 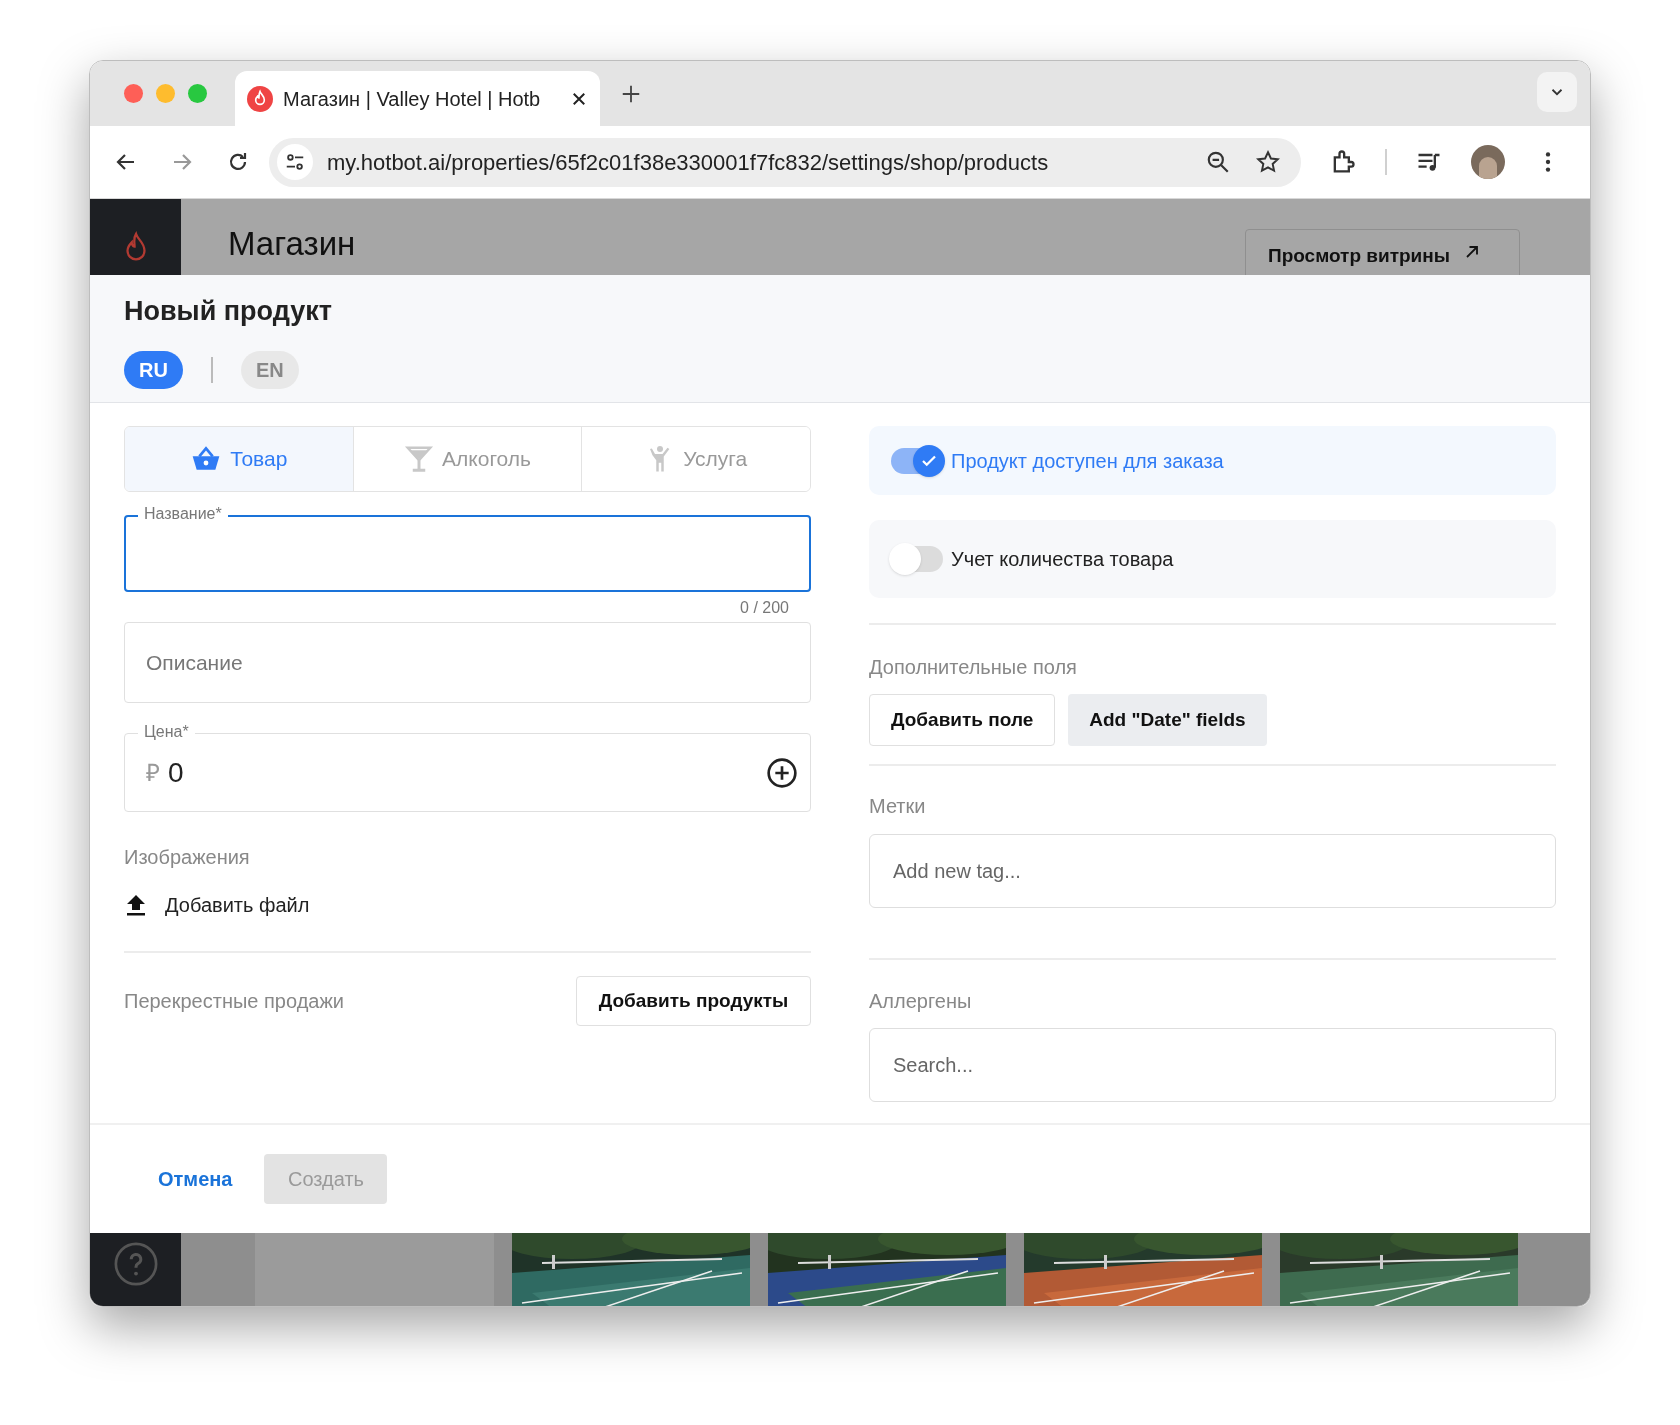 I want to click on toggle-label: Учет количества товара, so click(x=1062, y=559).